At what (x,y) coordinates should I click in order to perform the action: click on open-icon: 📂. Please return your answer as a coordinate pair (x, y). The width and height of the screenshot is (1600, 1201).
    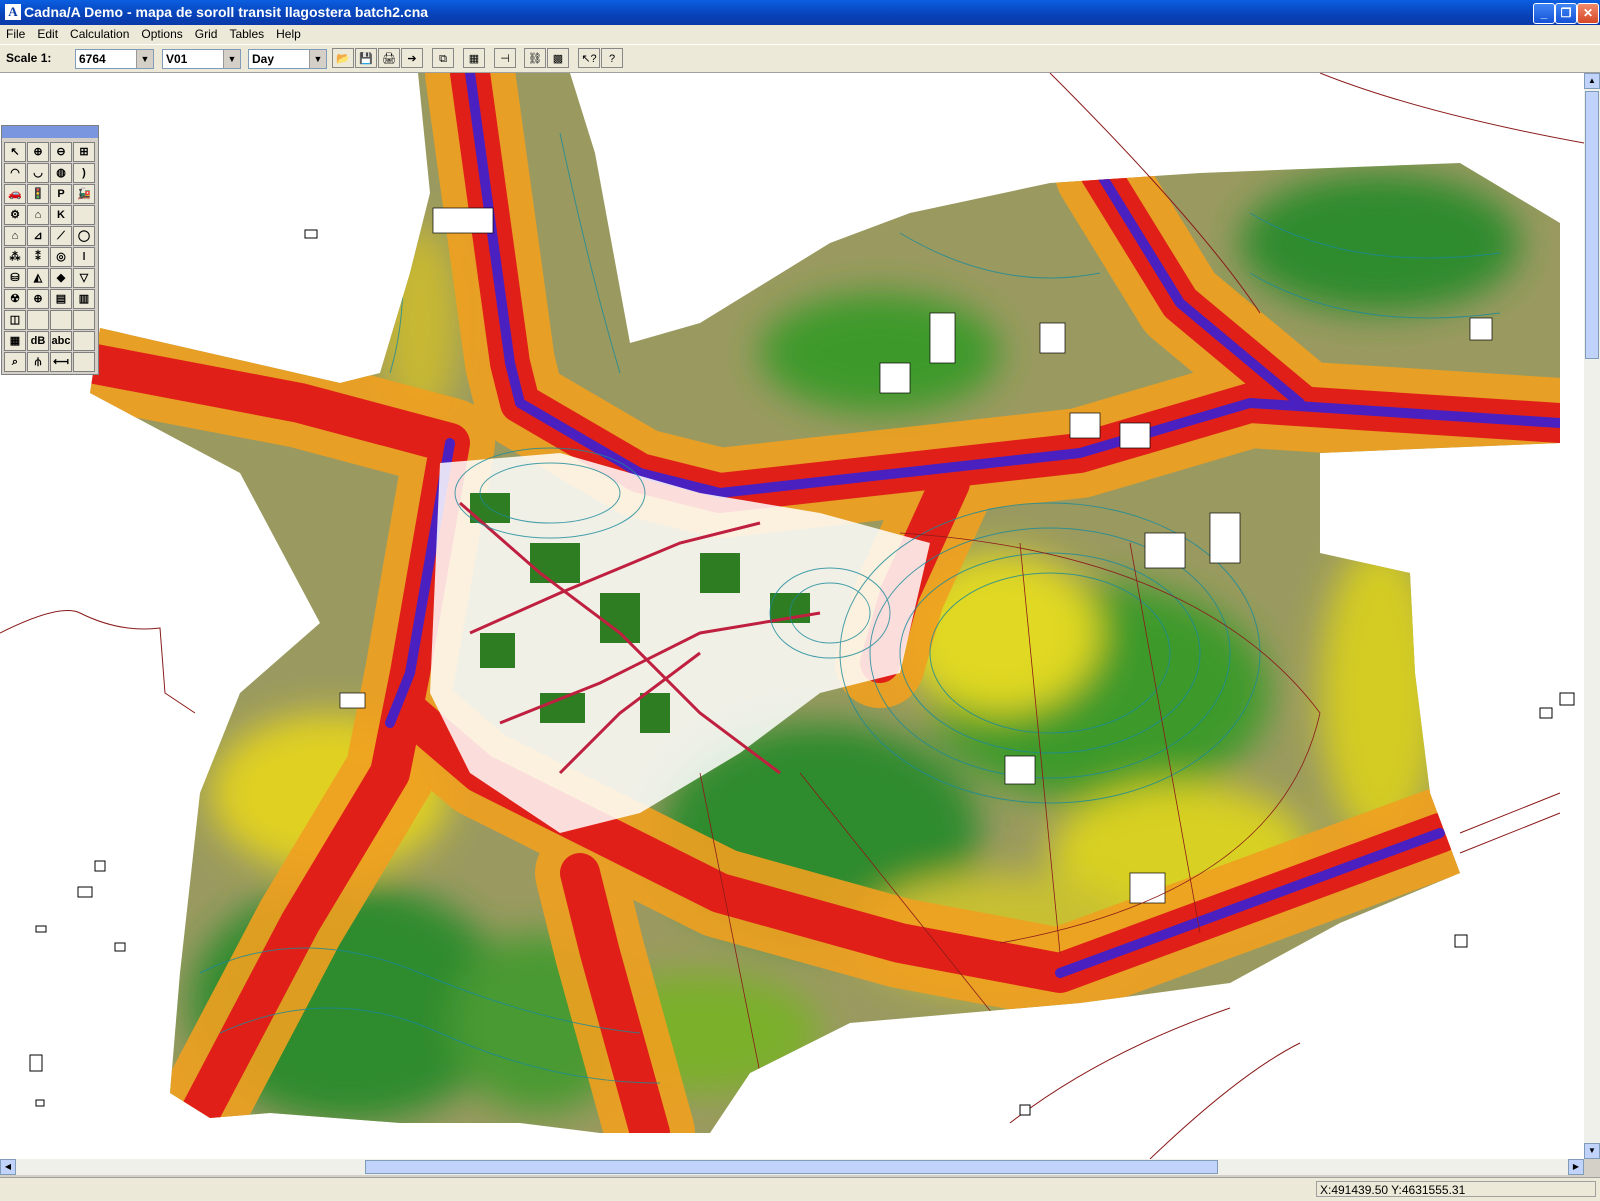
    Looking at the image, I should click on (343, 58).